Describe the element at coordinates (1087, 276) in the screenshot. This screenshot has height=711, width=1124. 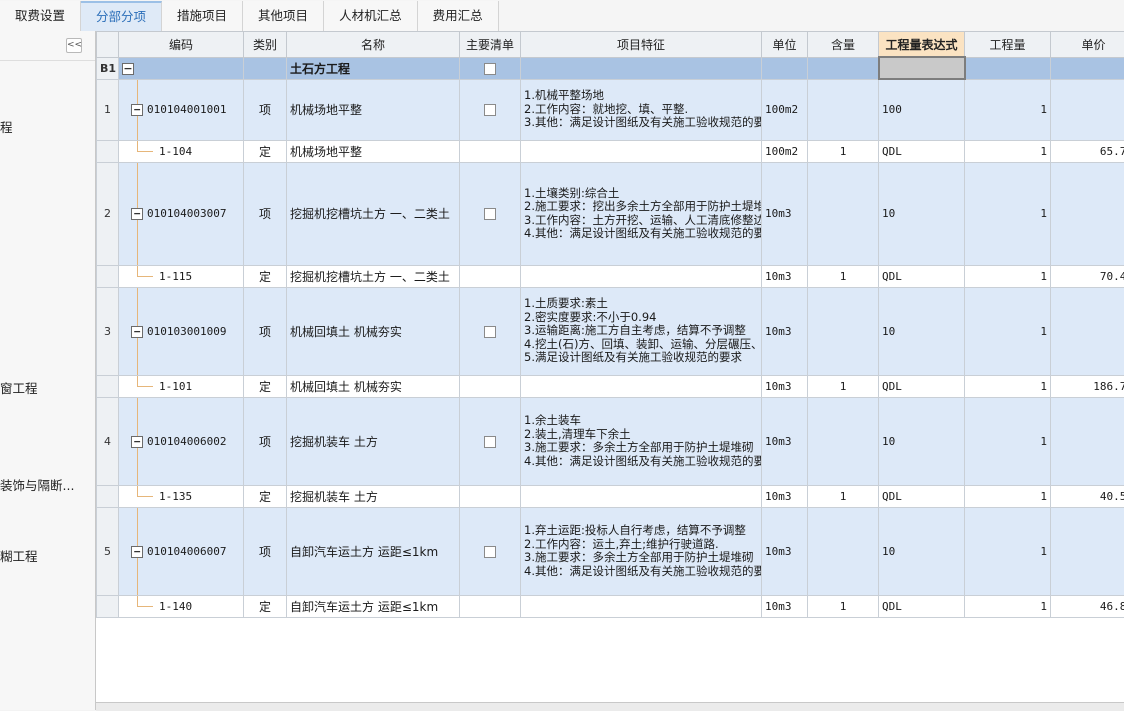
I see `price-cell: 70.45` at that location.